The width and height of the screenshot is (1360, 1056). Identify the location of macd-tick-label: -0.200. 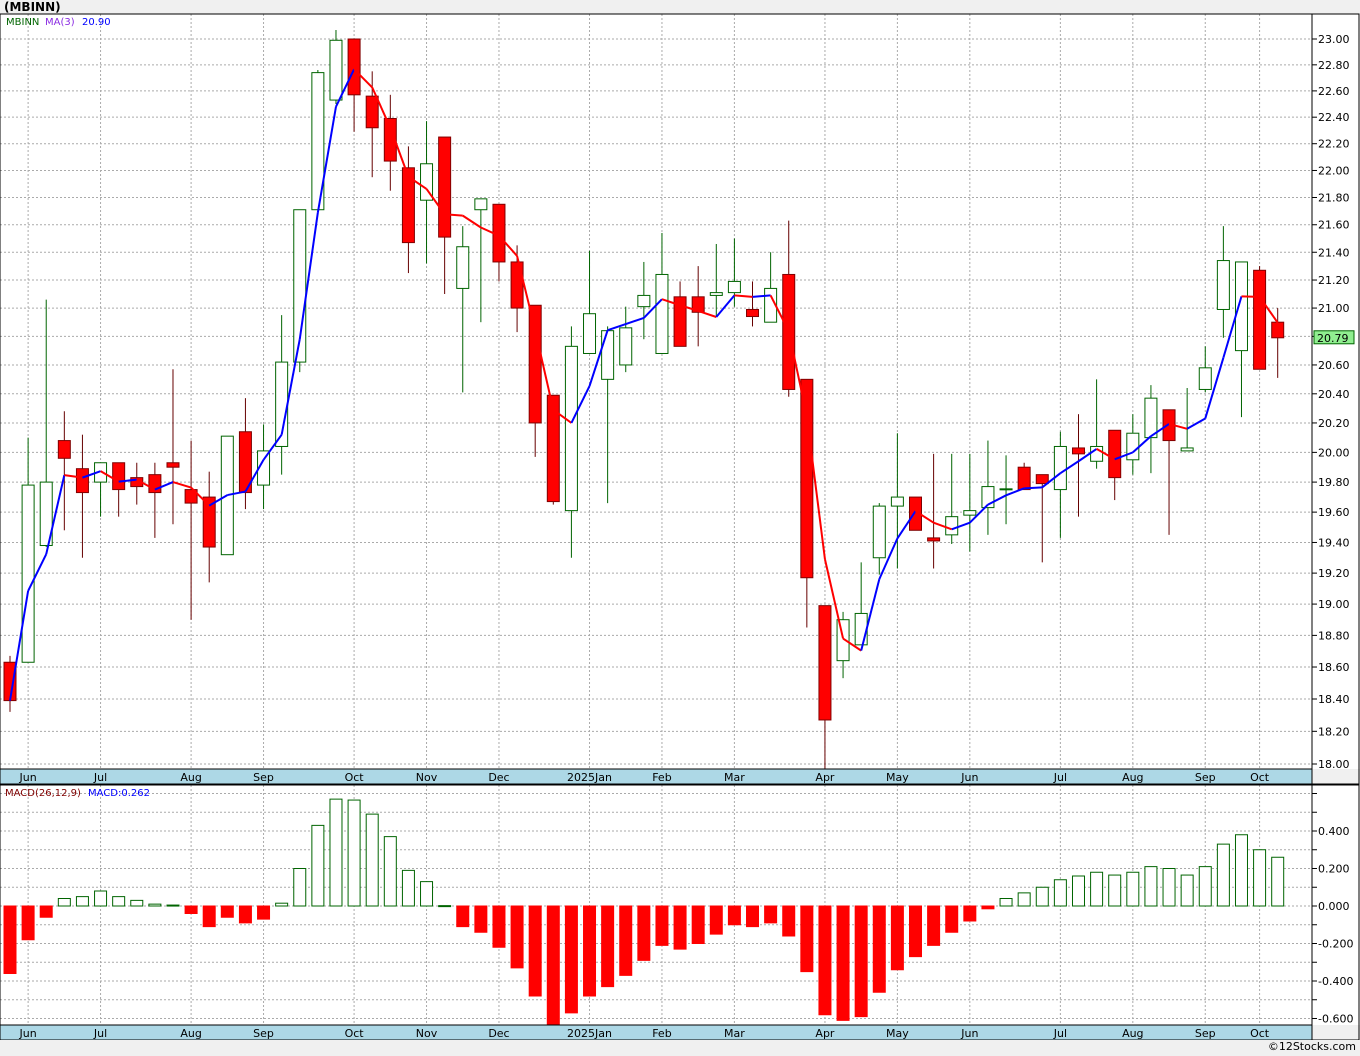
(1335, 944).